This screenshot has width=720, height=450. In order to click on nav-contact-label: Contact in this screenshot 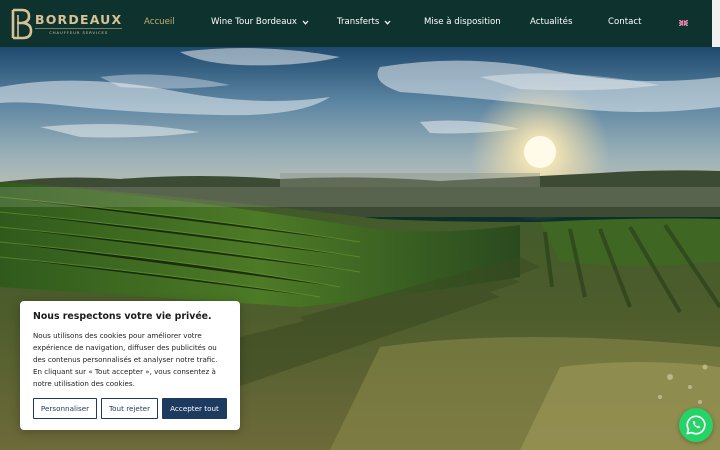, I will do `click(625, 22)`.